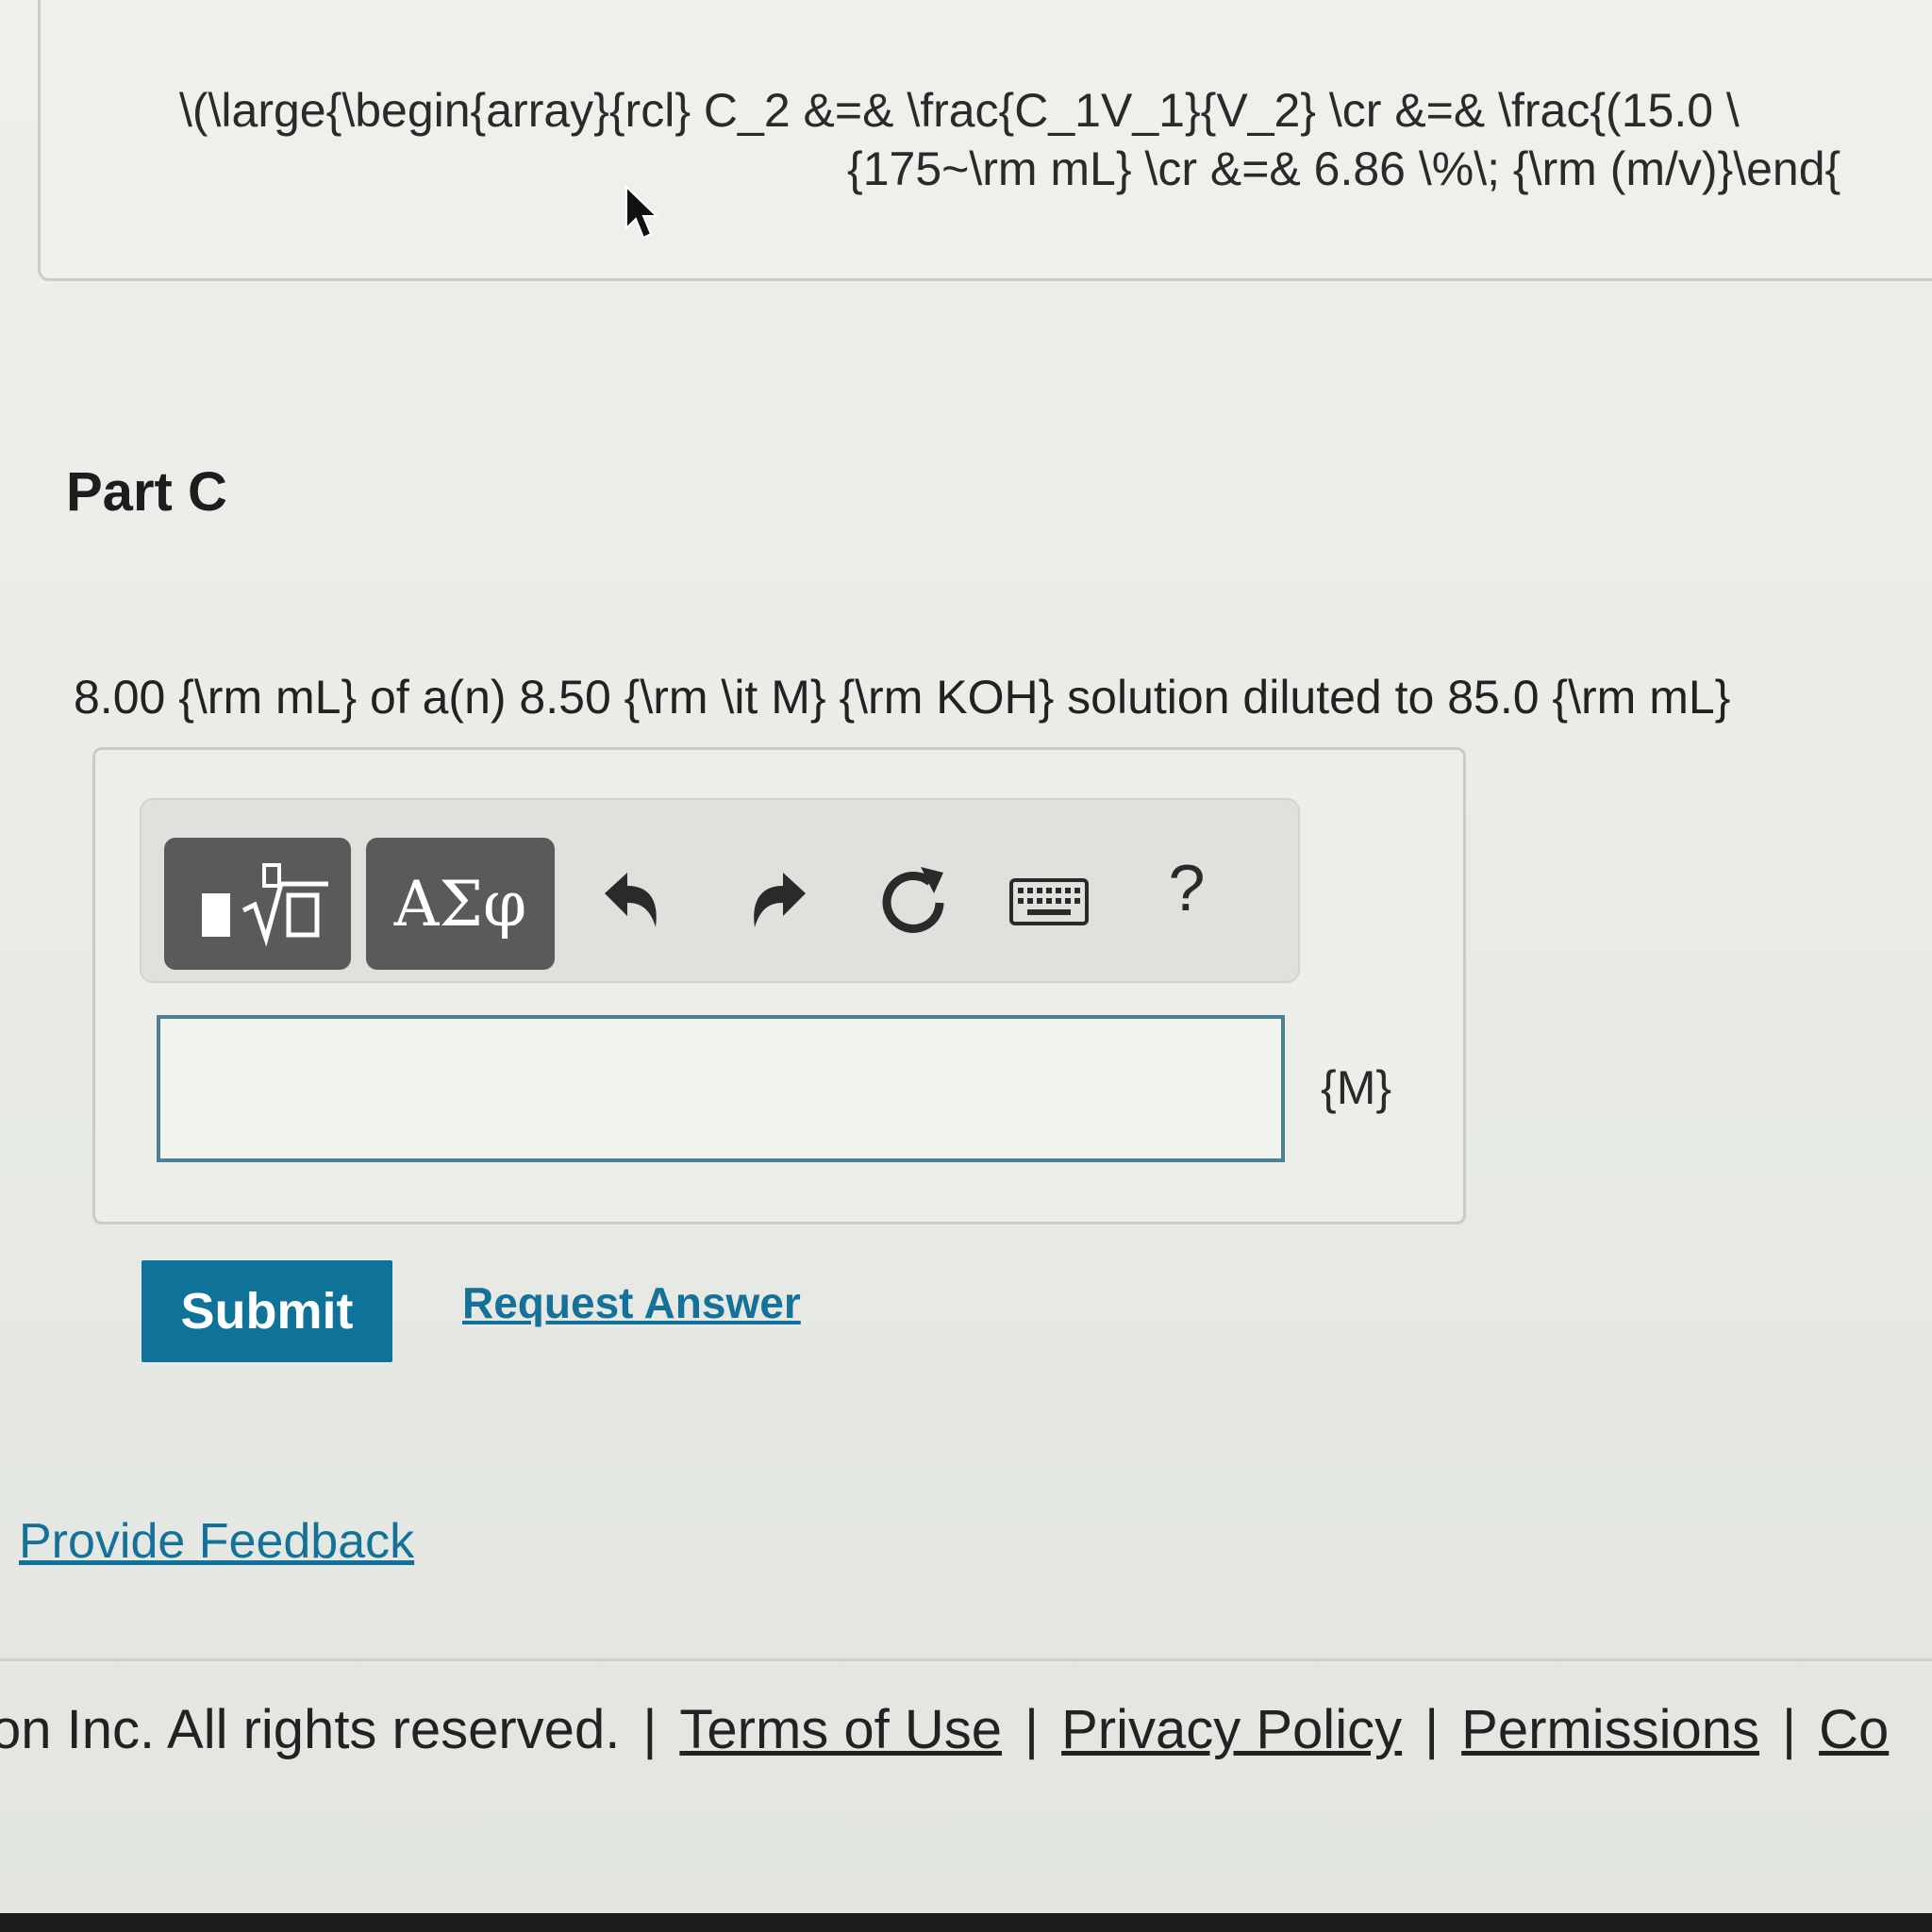  Describe the element at coordinates (461, 904) in the screenshot. I see `symbols-button: ΑΣφ` at that location.